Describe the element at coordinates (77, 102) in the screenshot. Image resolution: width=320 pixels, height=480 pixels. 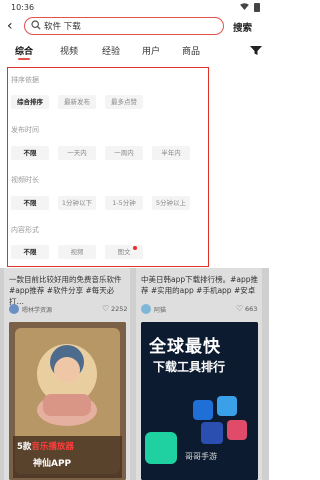
I see `sort-option-latest: 最新发布` at that location.